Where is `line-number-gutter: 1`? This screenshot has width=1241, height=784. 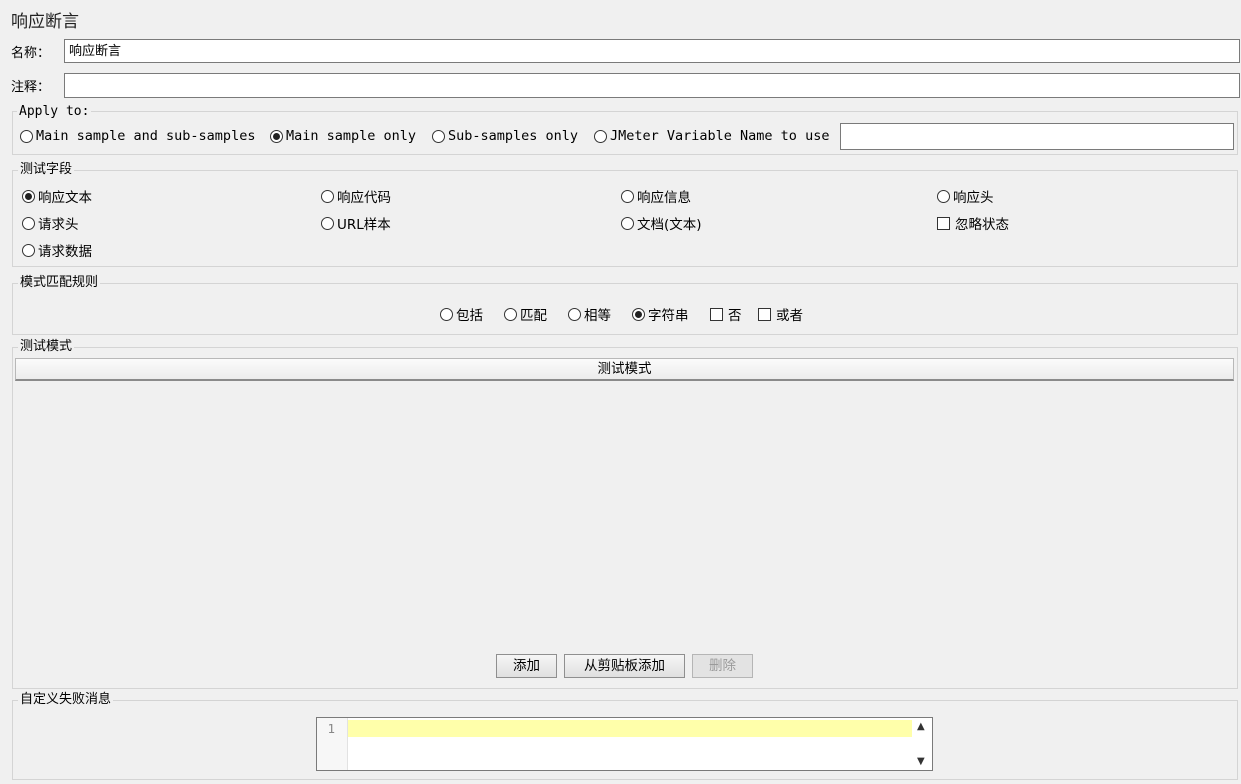
line-number-gutter: 1 is located at coordinates (332, 744).